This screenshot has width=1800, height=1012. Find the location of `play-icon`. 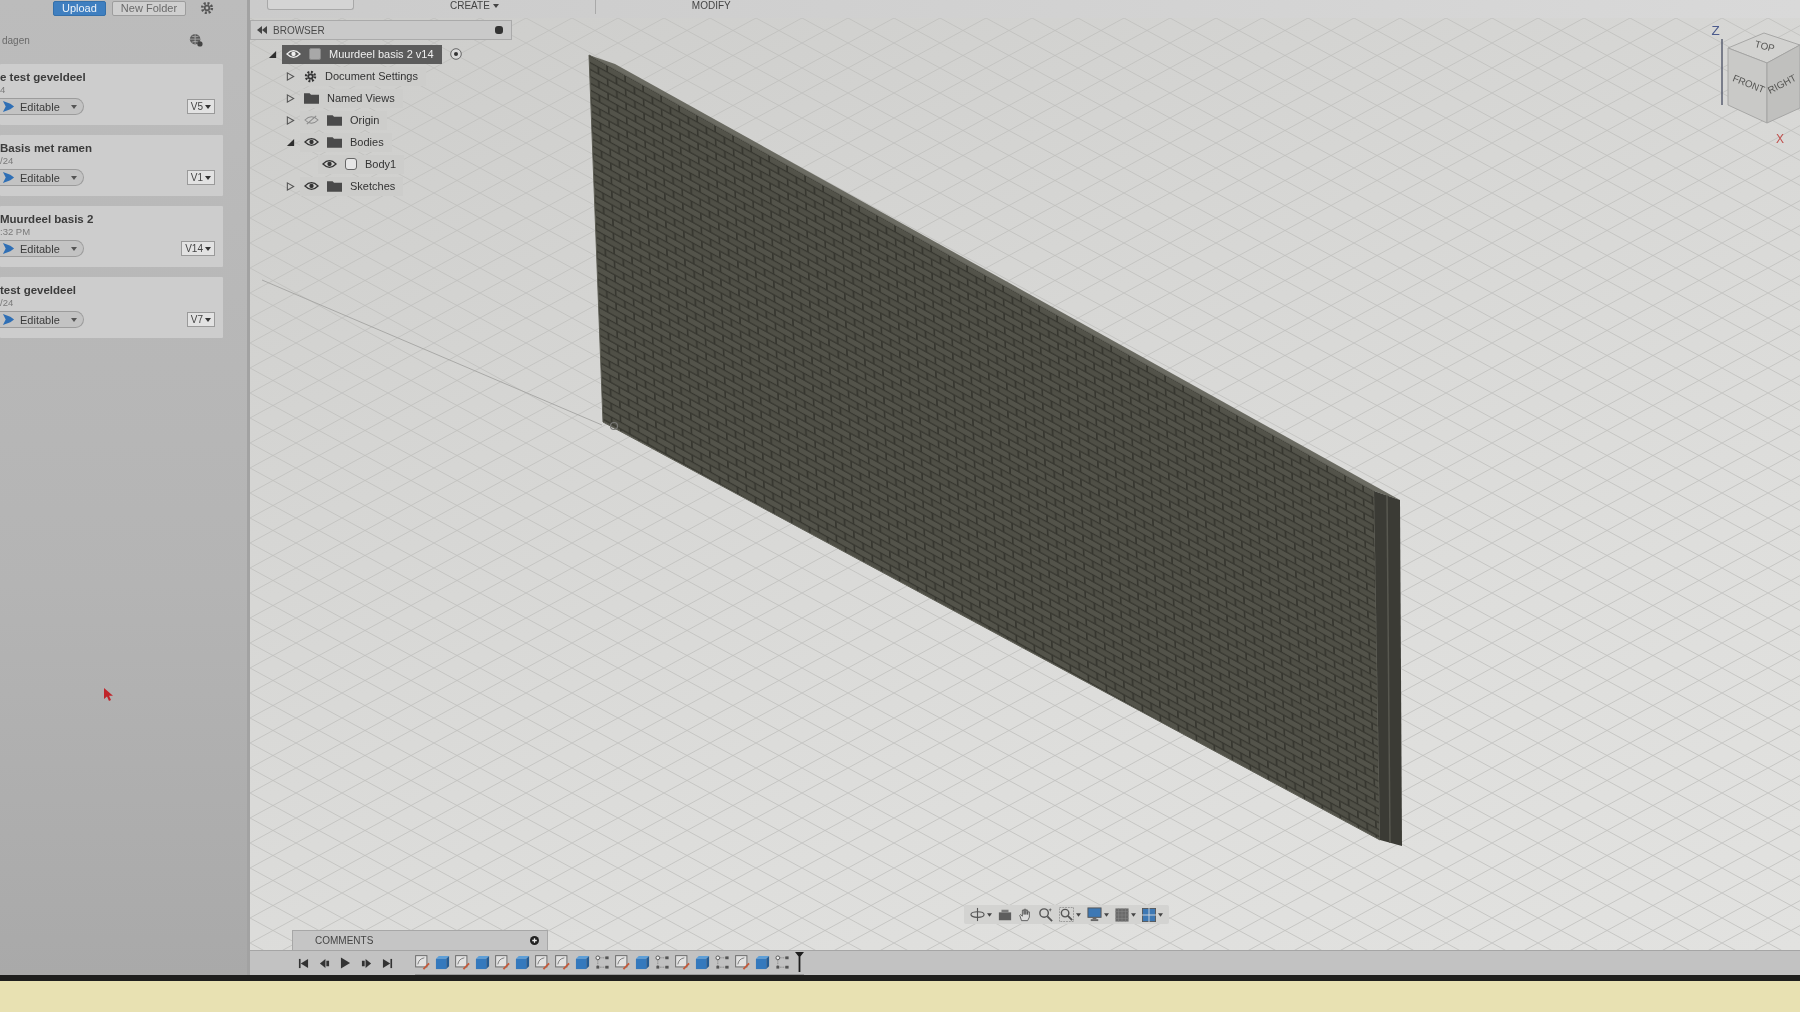

play-icon is located at coordinates (345, 963).